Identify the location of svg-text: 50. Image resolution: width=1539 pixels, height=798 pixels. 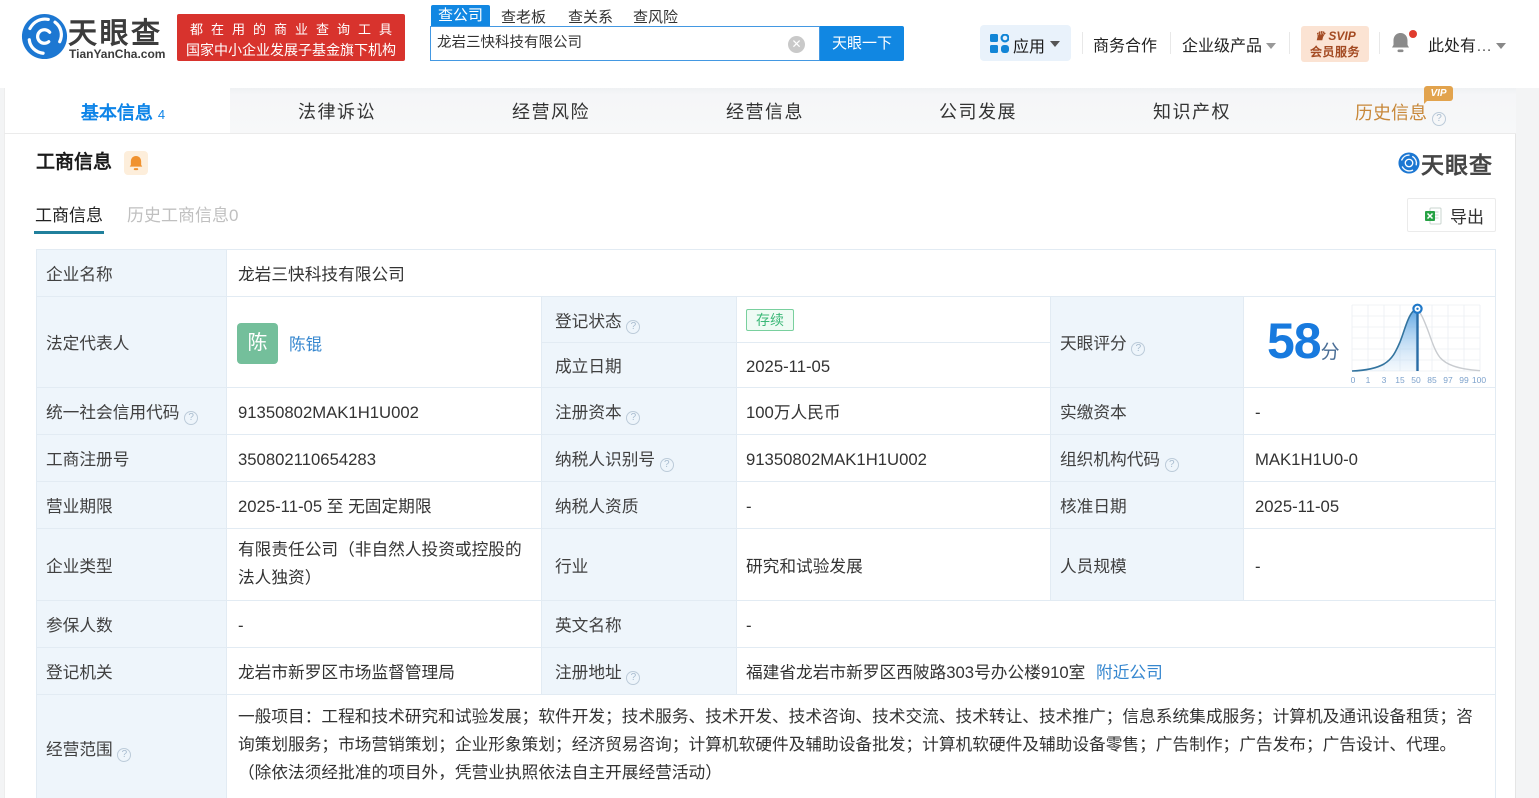
(1416, 380).